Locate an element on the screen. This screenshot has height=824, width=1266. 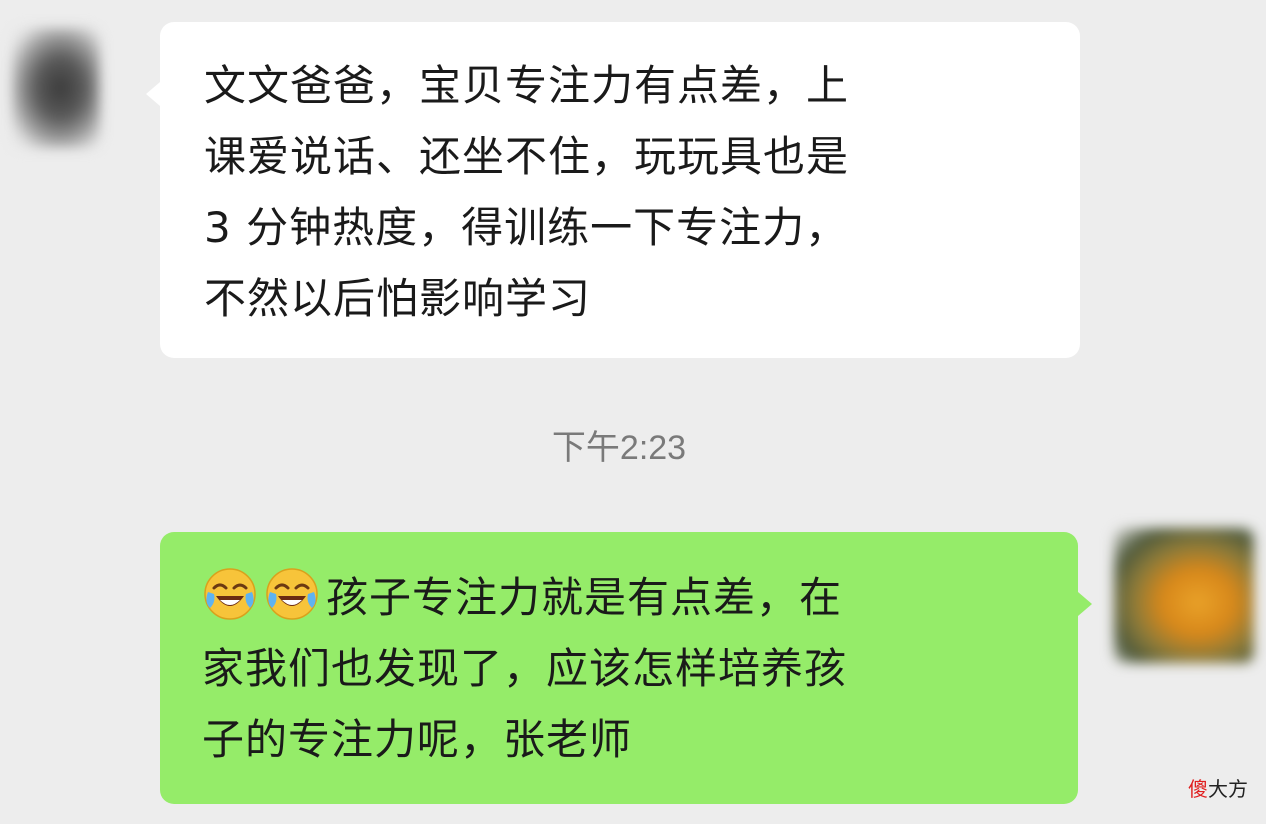
incoming-message-line: 不然以后怕影响学习 is located at coordinates (398, 298).